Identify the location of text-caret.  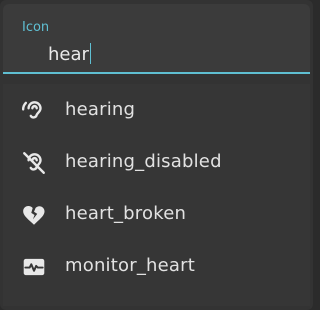
(90, 53).